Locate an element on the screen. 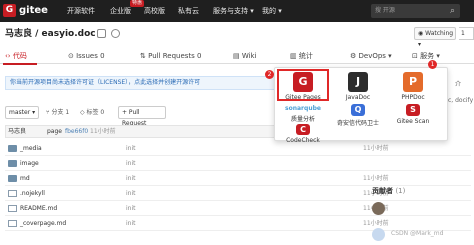  contributors-count: (1) is located at coordinates (400, 191).